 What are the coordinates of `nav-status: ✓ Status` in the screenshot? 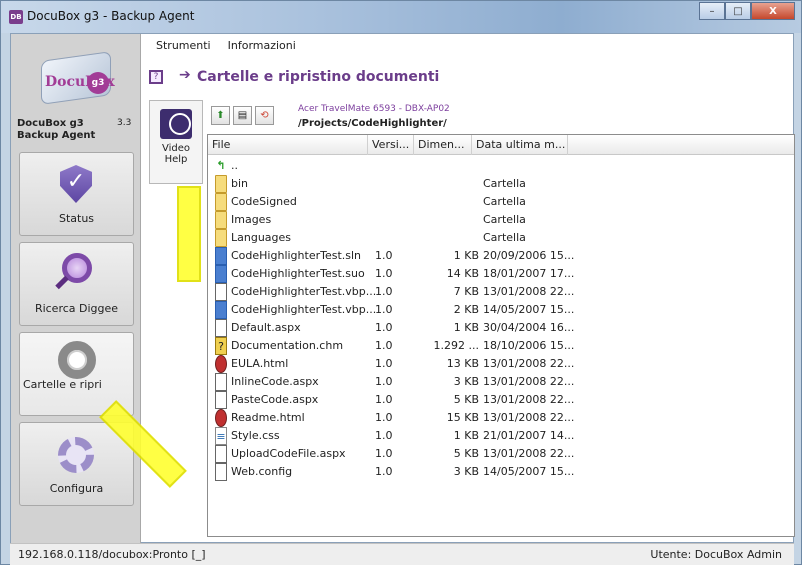 It's located at (76, 194).